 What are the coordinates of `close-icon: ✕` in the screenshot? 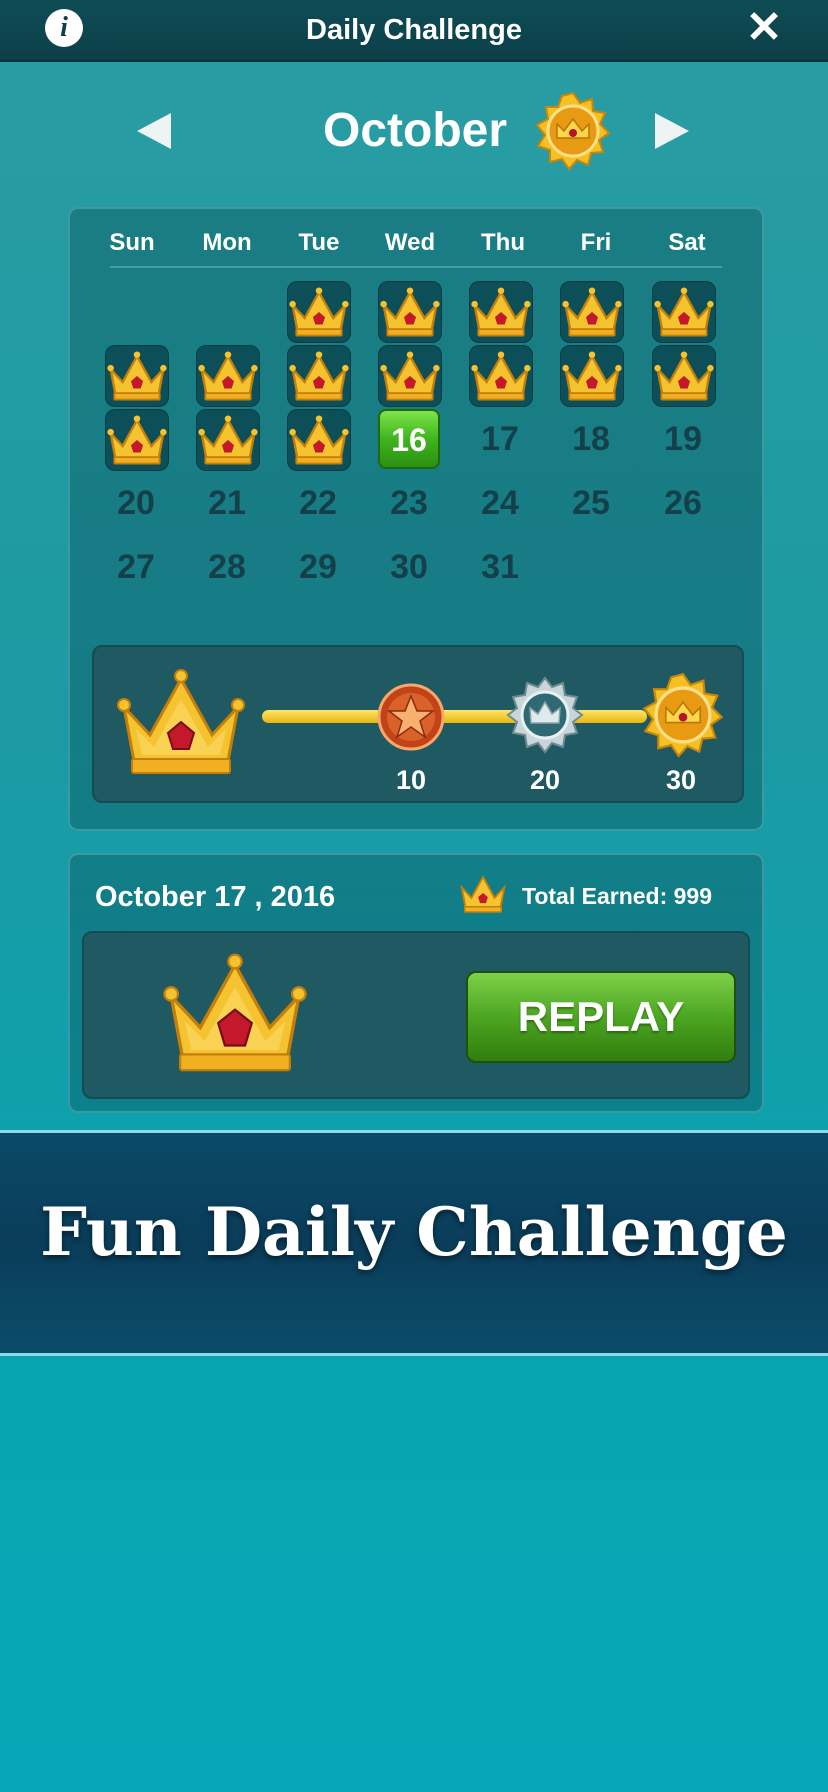 It's located at (764, 28).